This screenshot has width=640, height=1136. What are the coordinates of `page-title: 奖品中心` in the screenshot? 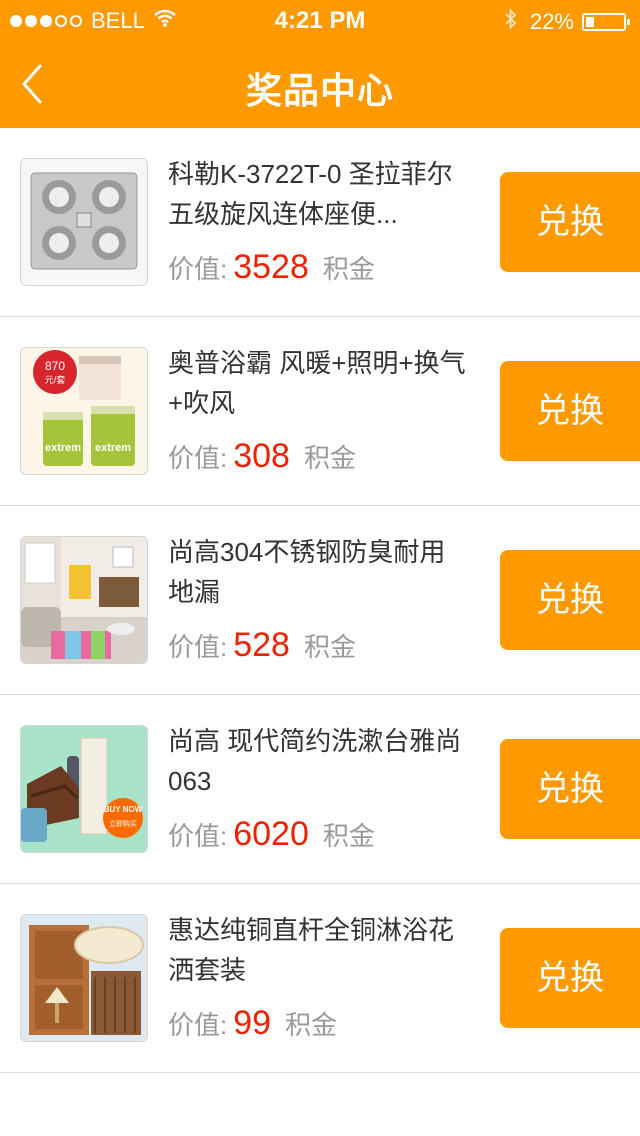 It's located at (319, 90).